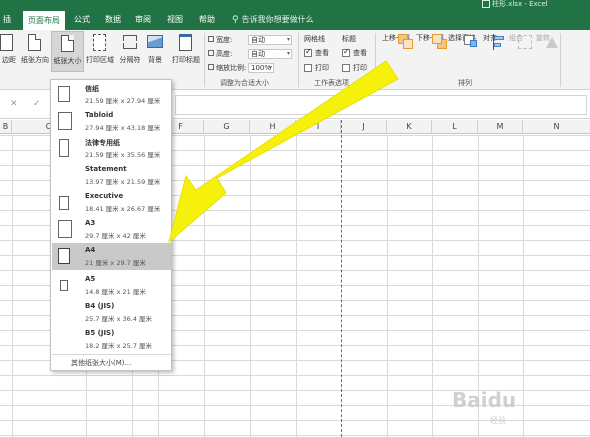  What do you see at coordinates (111, 202) in the screenshot?
I see `paper-size-executive: Executive 18.41 厘米 x 26.67 厘米` at bounding box center [111, 202].